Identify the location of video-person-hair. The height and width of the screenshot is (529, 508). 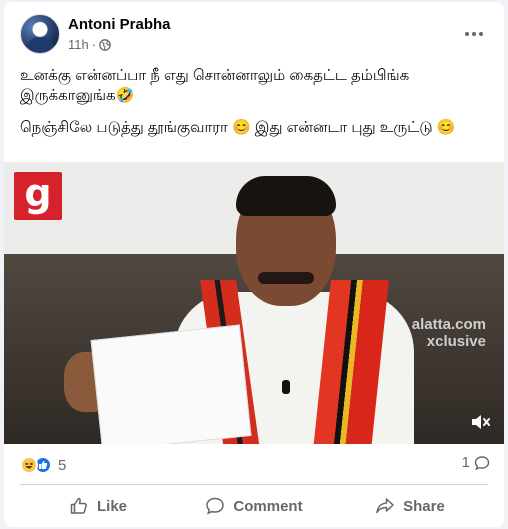
(286, 196).